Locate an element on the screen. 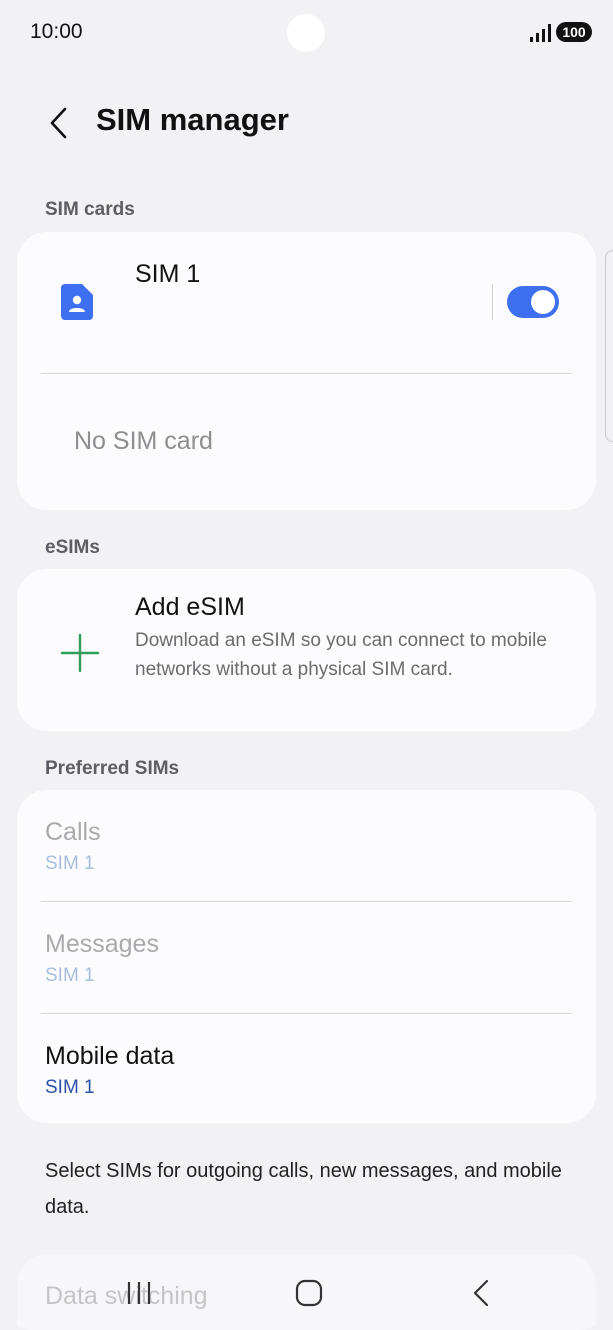 The width and height of the screenshot is (613, 1330). preferred-row-title: Messages is located at coordinates (102, 944).